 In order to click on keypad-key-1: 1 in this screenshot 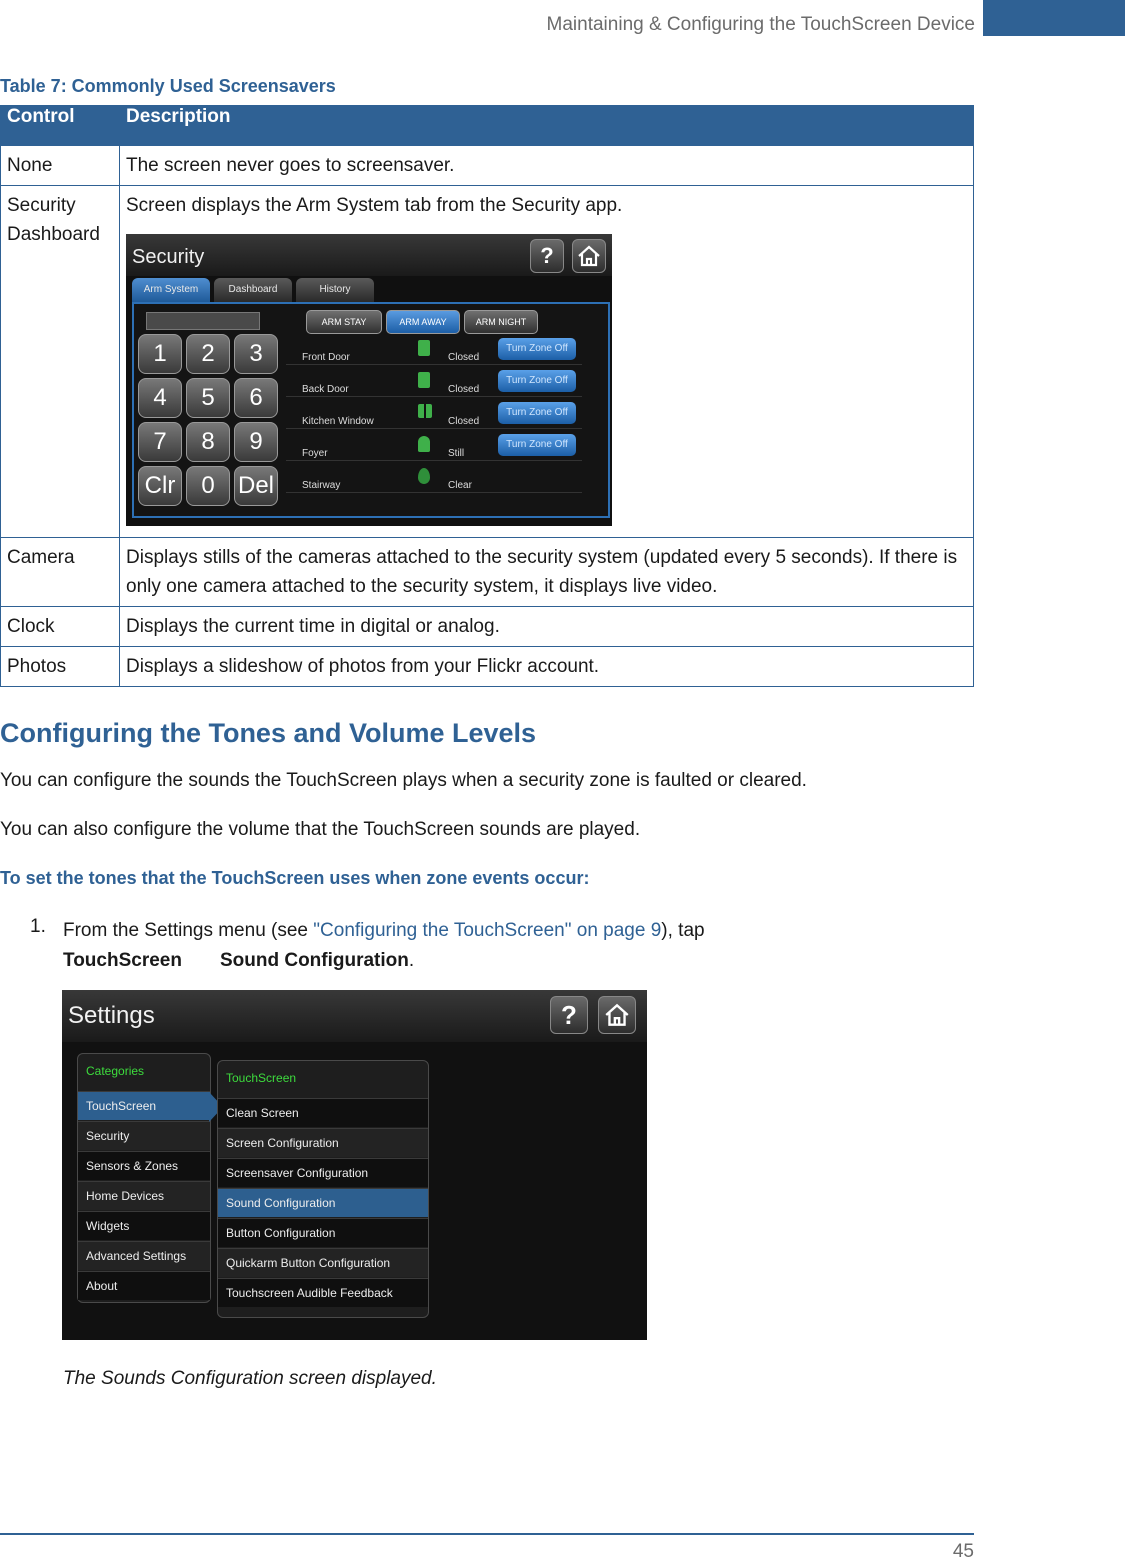, I will do `click(160, 354)`.